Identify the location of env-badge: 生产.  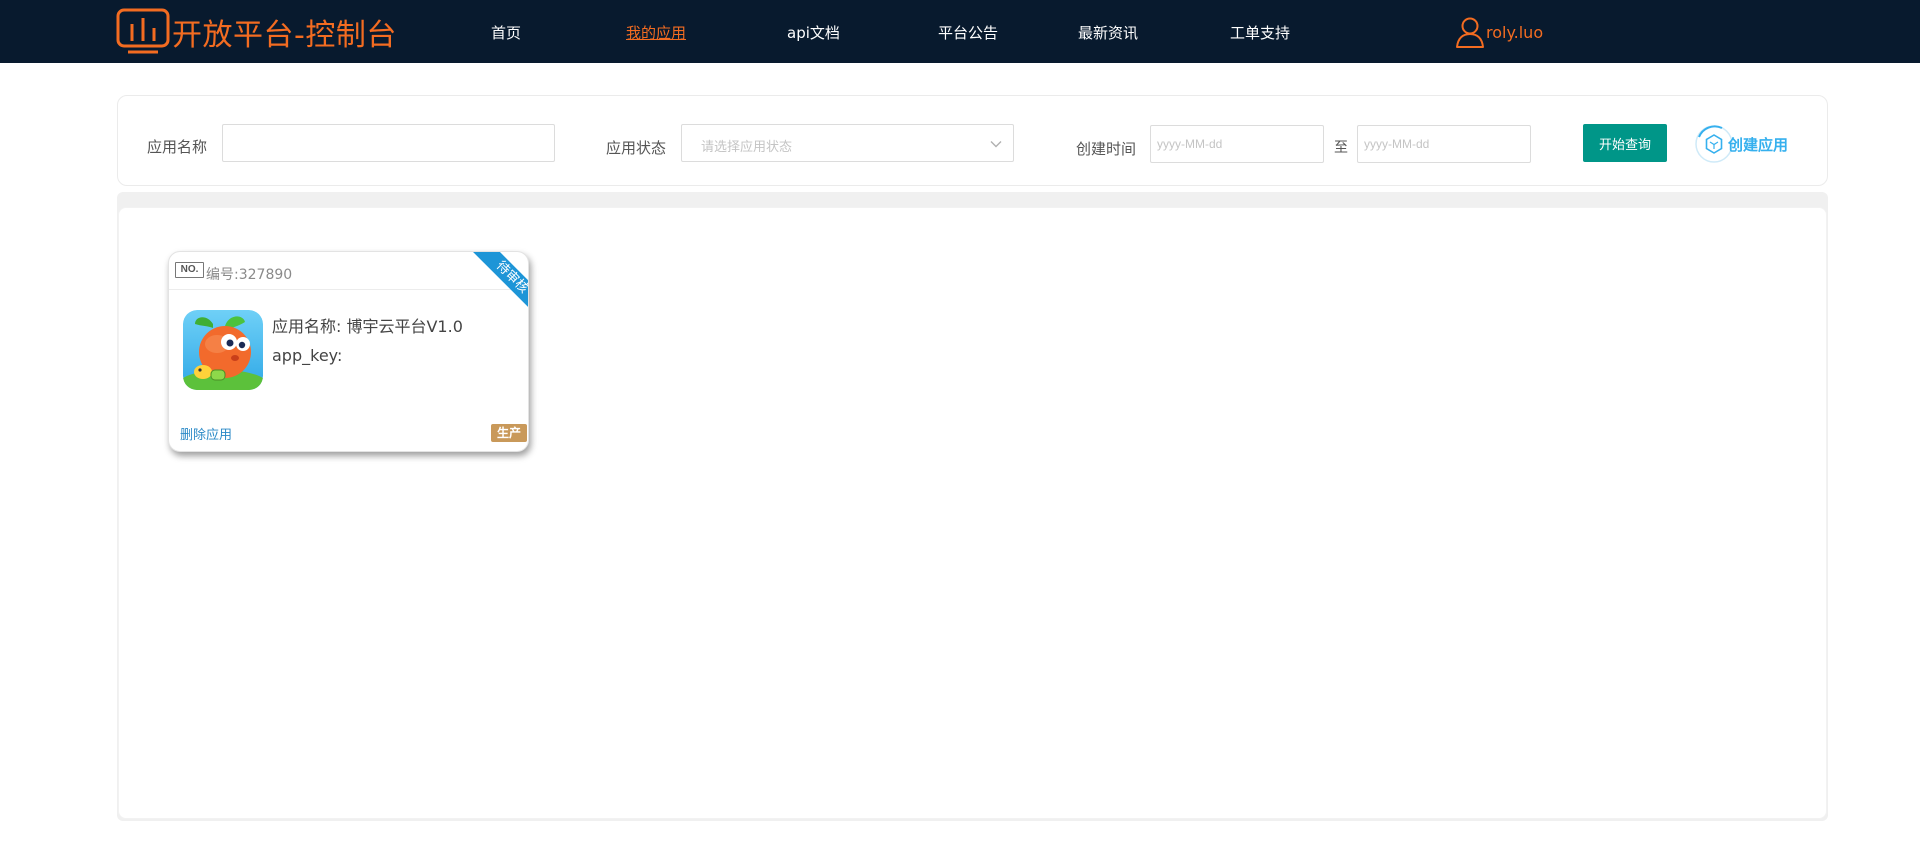
(509, 433).